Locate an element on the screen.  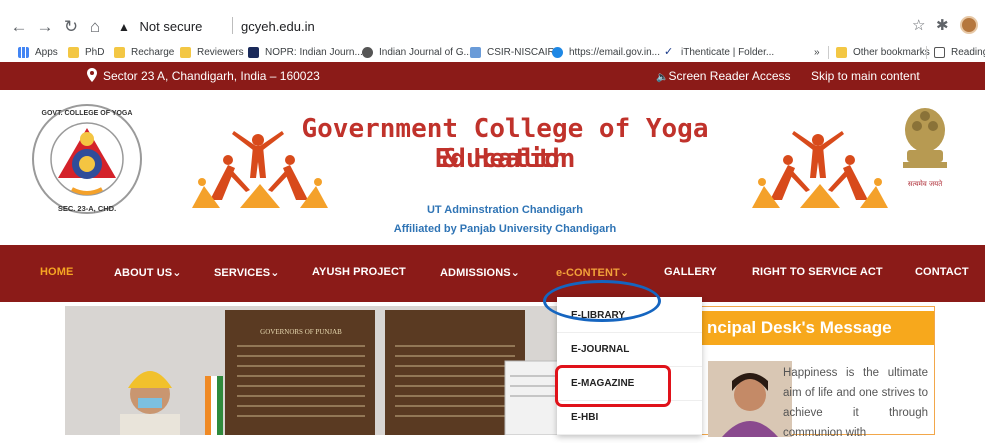
speaker-icon: 🔈 is located at coordinates (662, 77).